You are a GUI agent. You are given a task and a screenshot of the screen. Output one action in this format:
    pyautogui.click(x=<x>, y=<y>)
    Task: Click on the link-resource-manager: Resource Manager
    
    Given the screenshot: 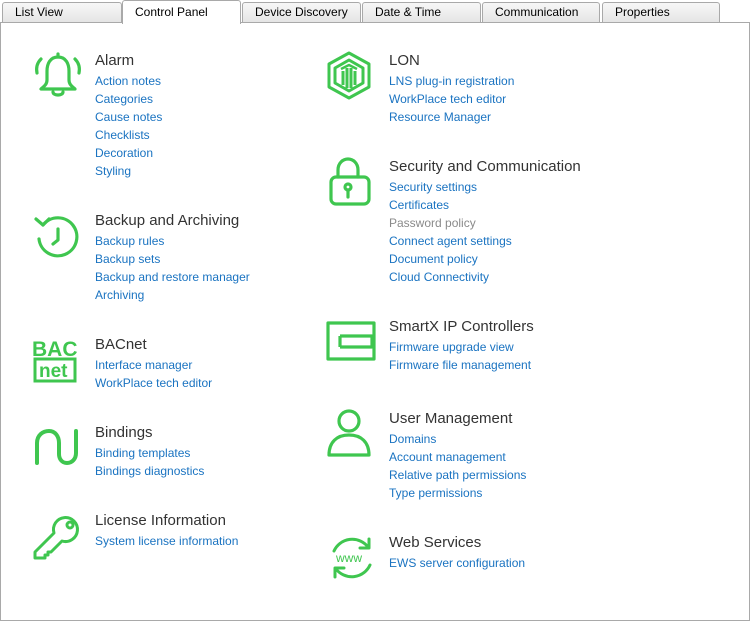 What is the action you would take?
    pyautogui.click(x=451, y=117)
    